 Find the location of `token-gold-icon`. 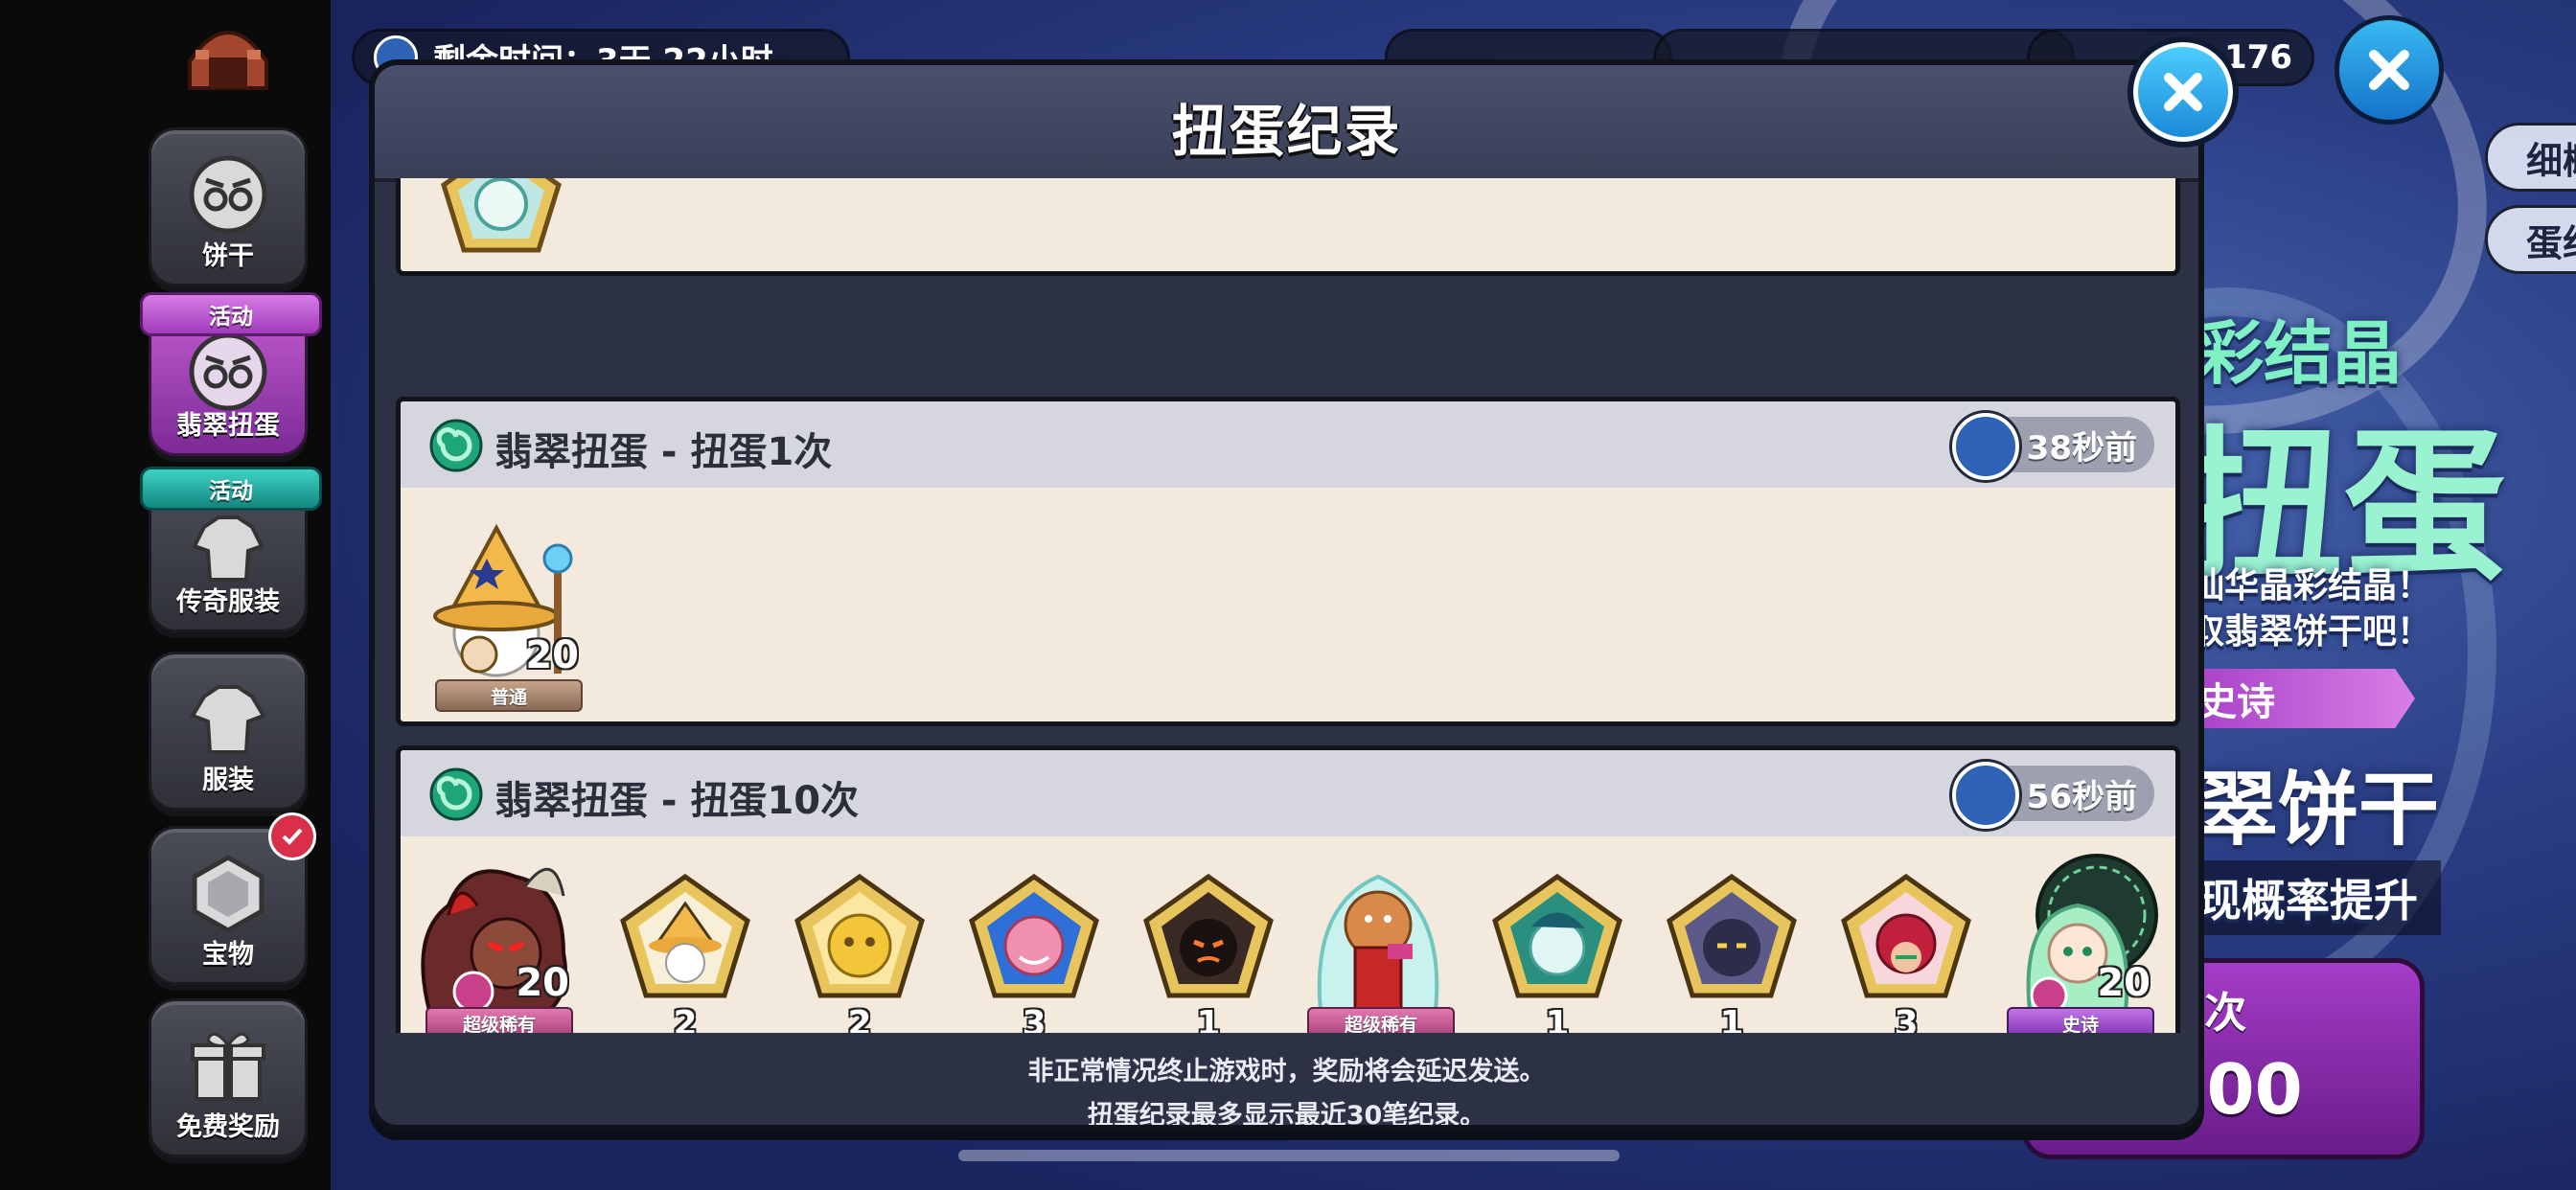

token-gold-icon is located at coordinates (859, 936).